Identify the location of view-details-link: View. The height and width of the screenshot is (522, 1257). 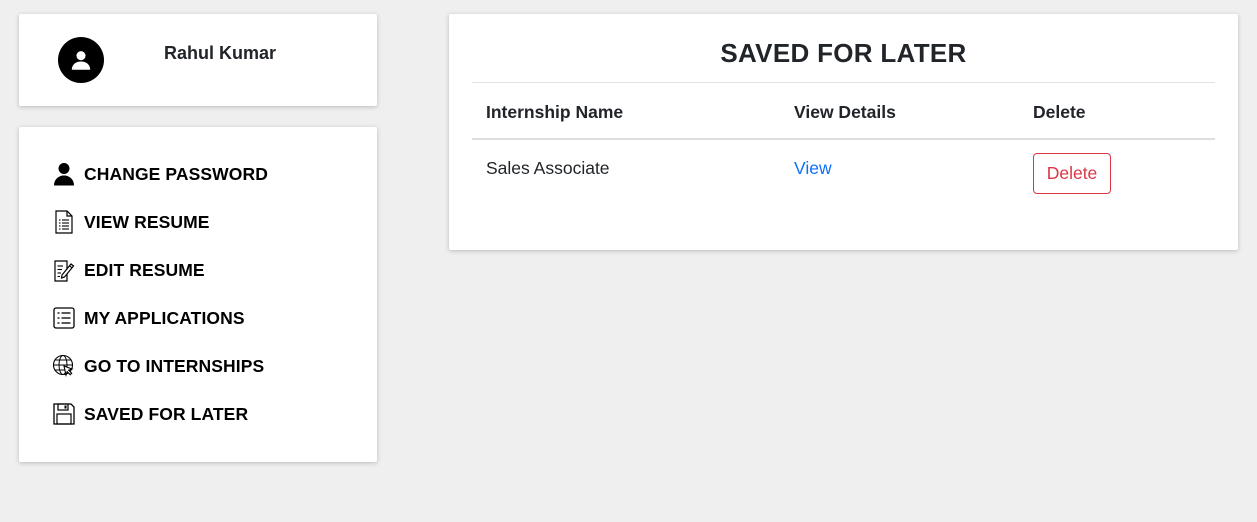
(813, 168).